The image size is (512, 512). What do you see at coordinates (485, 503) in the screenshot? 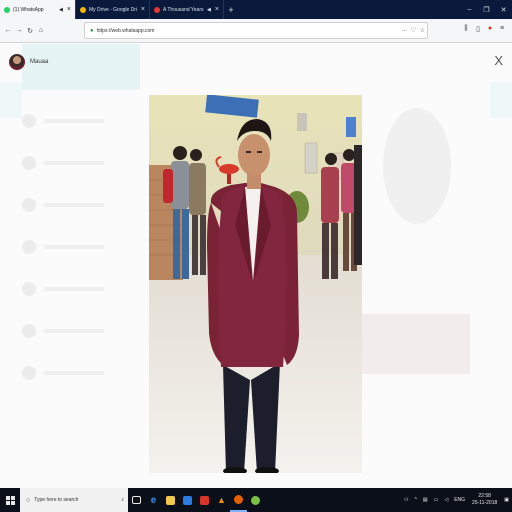
I see `clock-date: 25-11-2018` at bounding box center [485, 503].